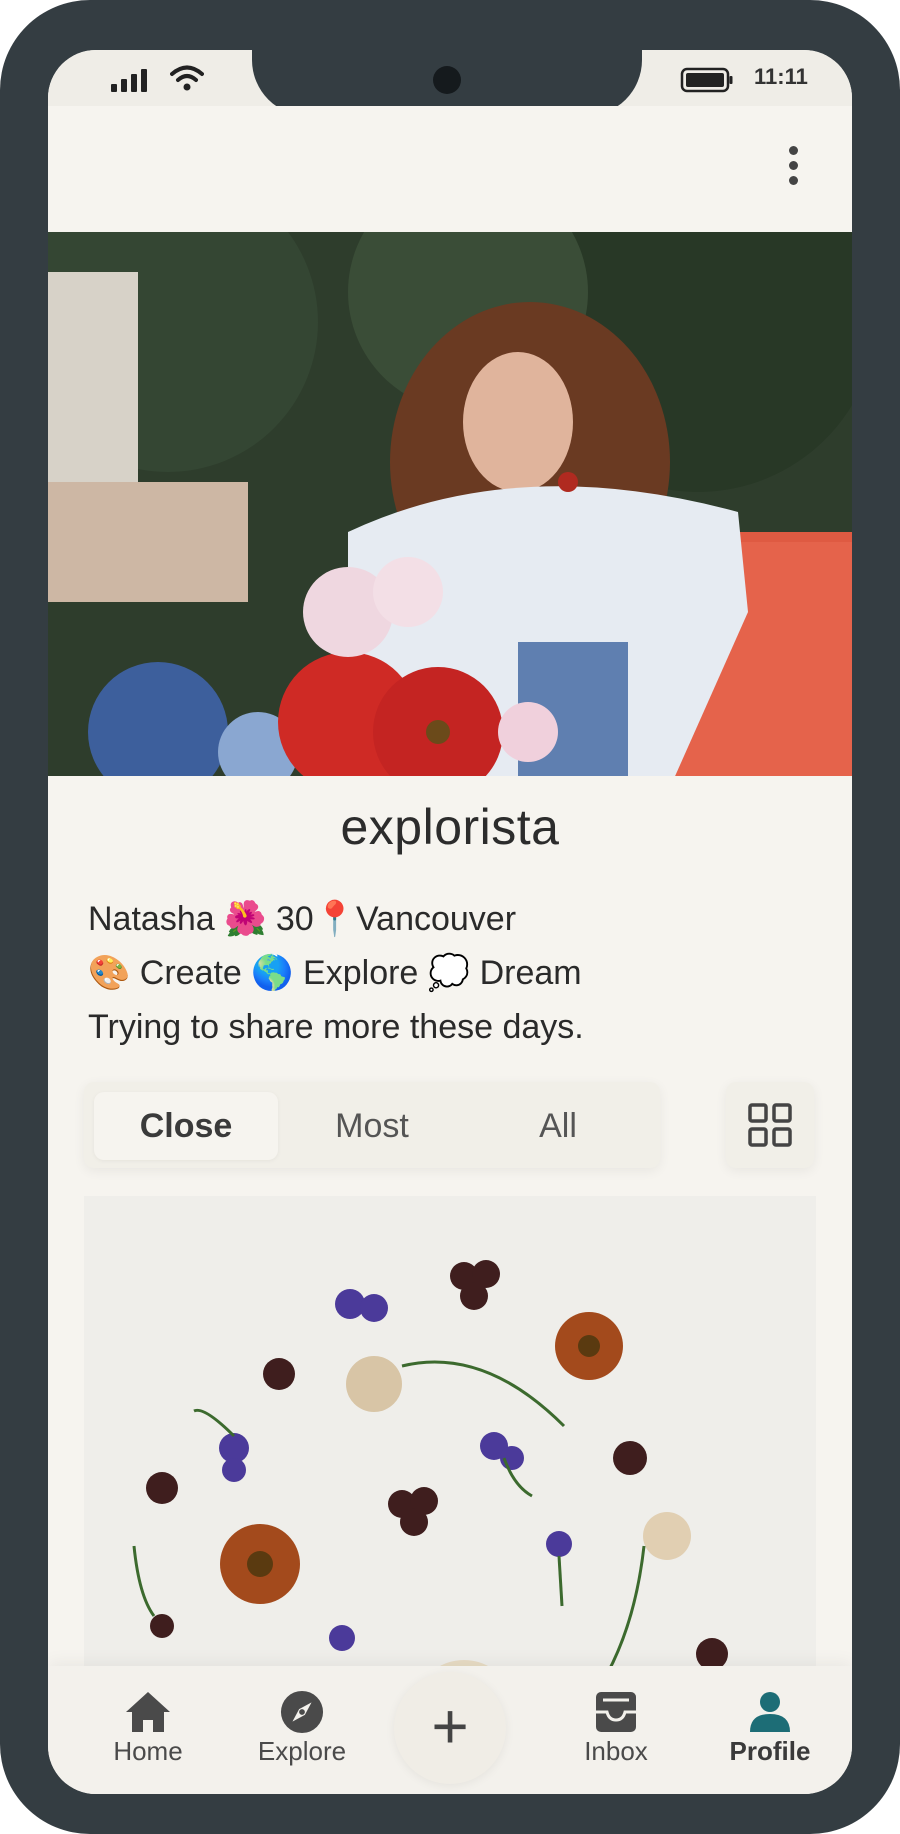  I want to click on plus-icon: +, so click(450, 1726).